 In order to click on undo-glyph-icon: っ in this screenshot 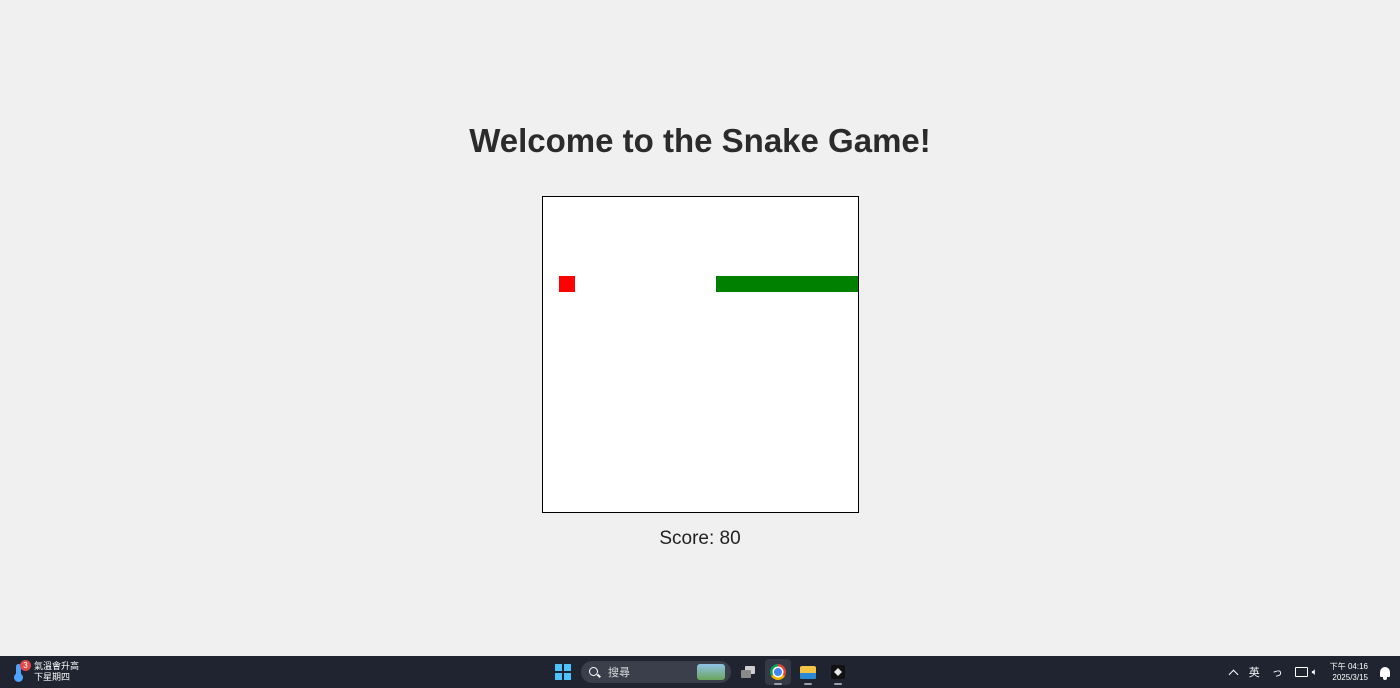, I will do `click(1277, 673)`.